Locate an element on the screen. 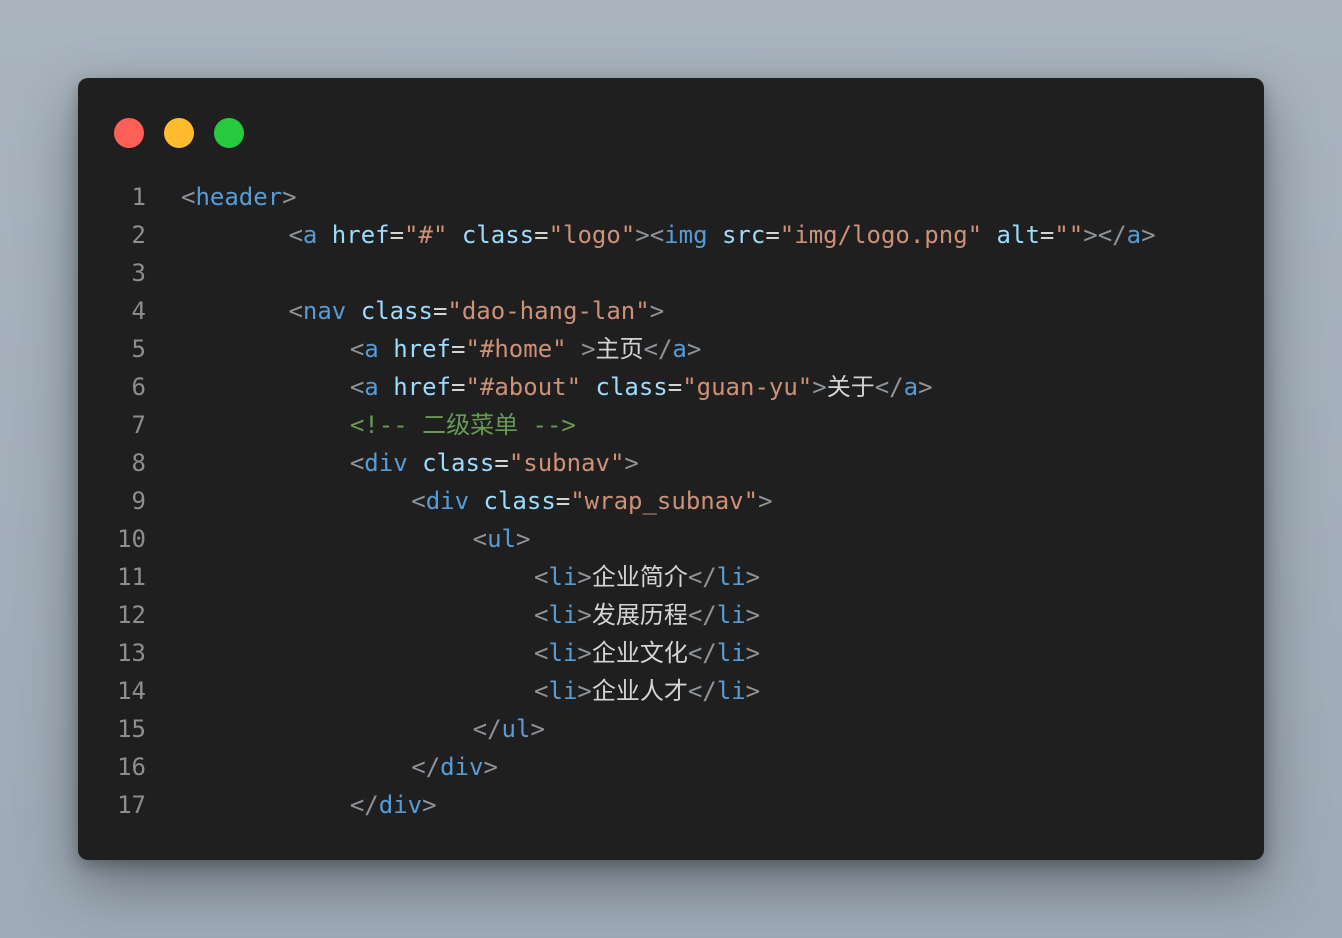 The width and height of the screenshot is (1342, 938). code-token-string: "guan-yu" is located at coordinates (747, 387).